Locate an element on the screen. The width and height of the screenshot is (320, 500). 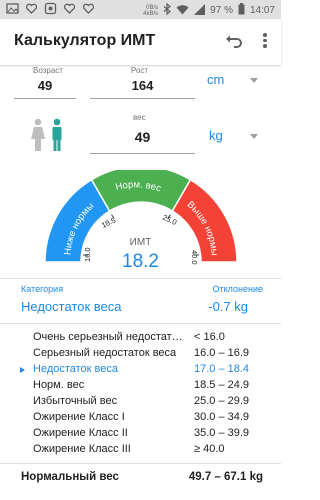
range-name: Ожирение Класс II is located at coordinates (80, 433).